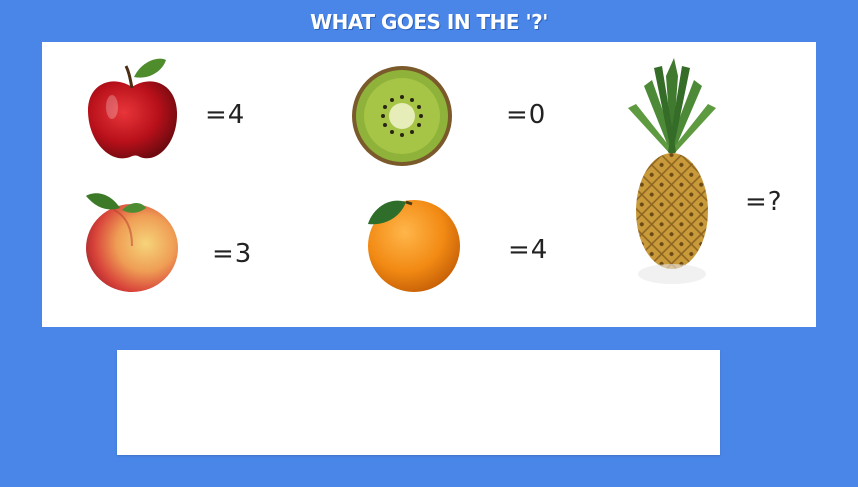 The height and width of the screenshot is (487, 858). What do you see at coordinates (528, 250) in the screenshot?
I see `orange-value: =4` at bounding box center [528, 250].